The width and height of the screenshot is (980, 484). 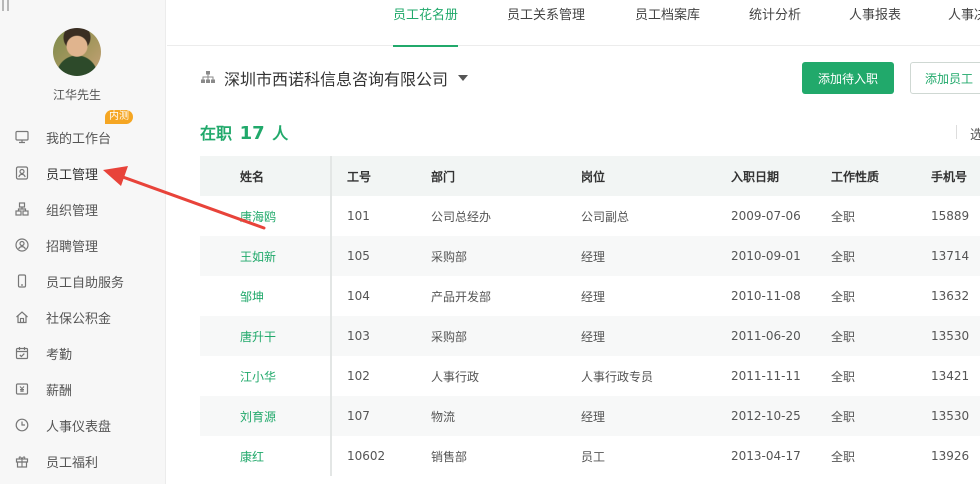 I want to click on sidebar-item-self-service: 员工自助服务, so click(x=83, y=281).